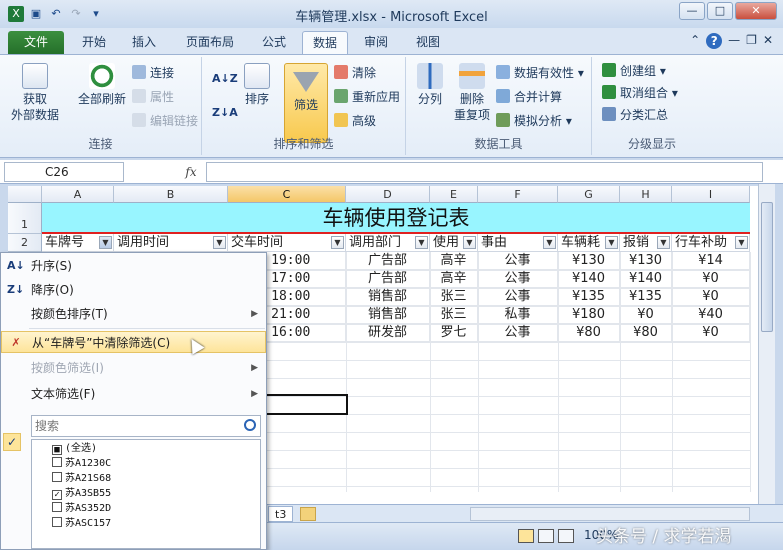  Describe the element at coordinates (133, 290) in the screenshot. I see `menu-sort-descending: Z↓ 降序(O)` at that location.